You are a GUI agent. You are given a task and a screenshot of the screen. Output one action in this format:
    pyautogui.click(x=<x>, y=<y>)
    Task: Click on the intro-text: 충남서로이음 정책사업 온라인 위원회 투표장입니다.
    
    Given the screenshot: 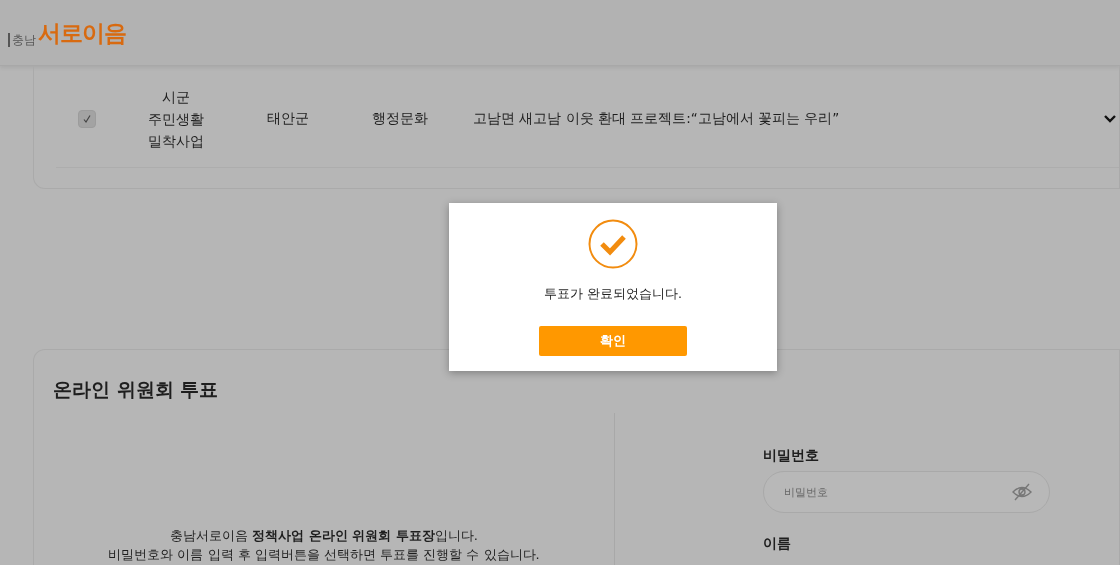 What is the action you would take?
    pyautogui.click(x=324, y=536)
    